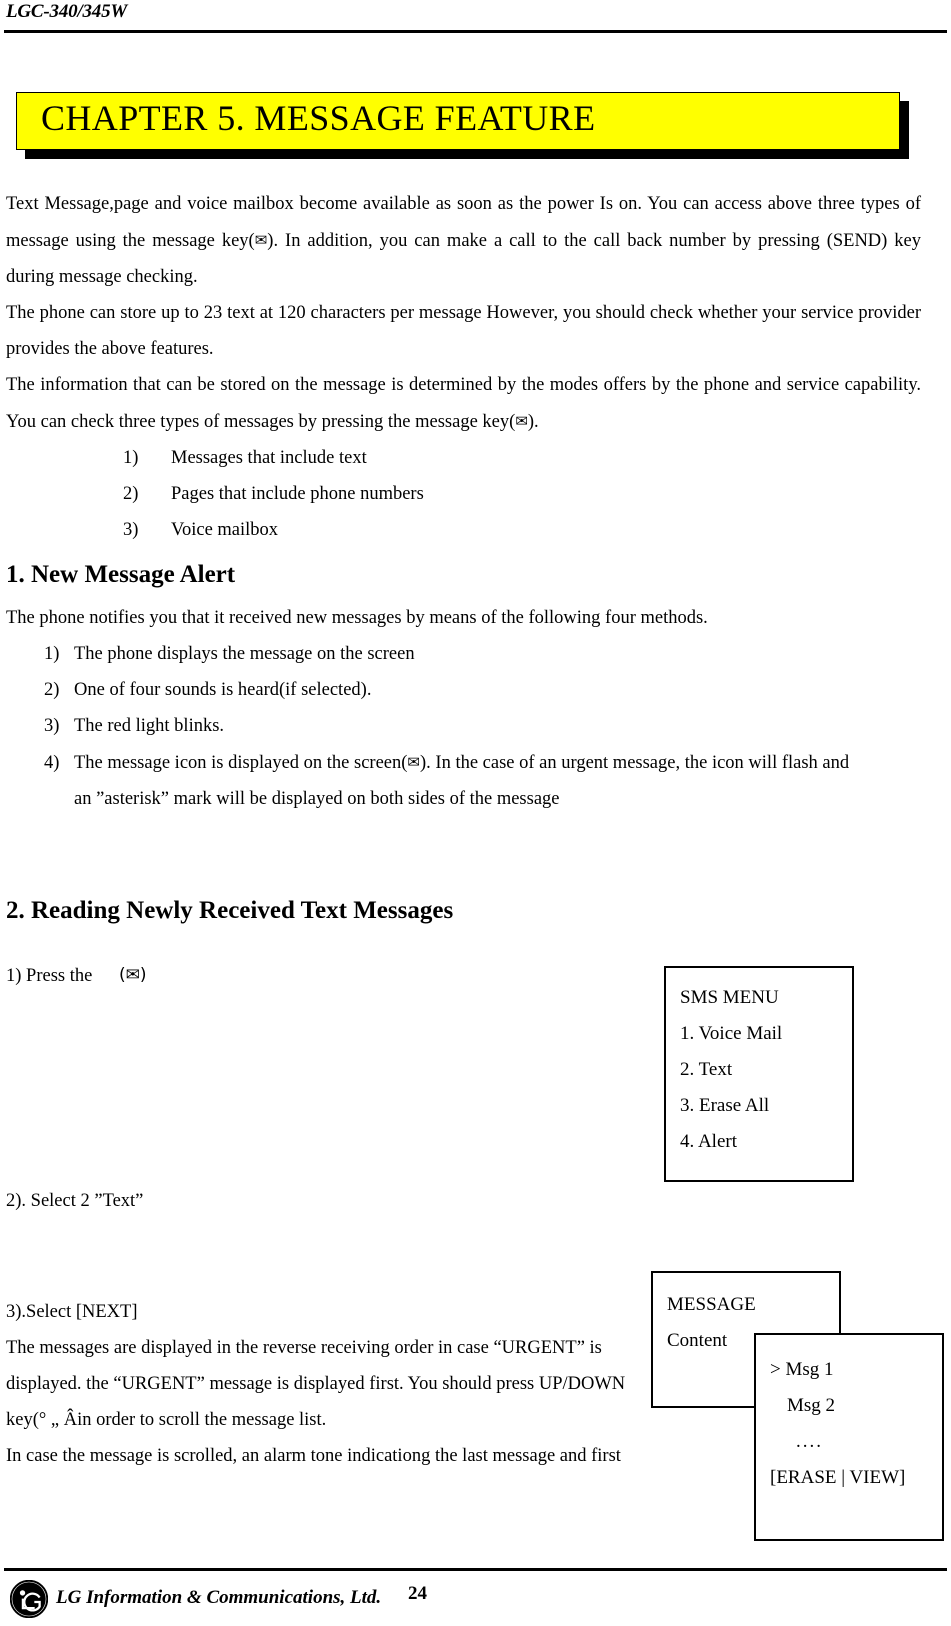  I want to click on list-item-label: Voice mailbox, so click(225, 530).